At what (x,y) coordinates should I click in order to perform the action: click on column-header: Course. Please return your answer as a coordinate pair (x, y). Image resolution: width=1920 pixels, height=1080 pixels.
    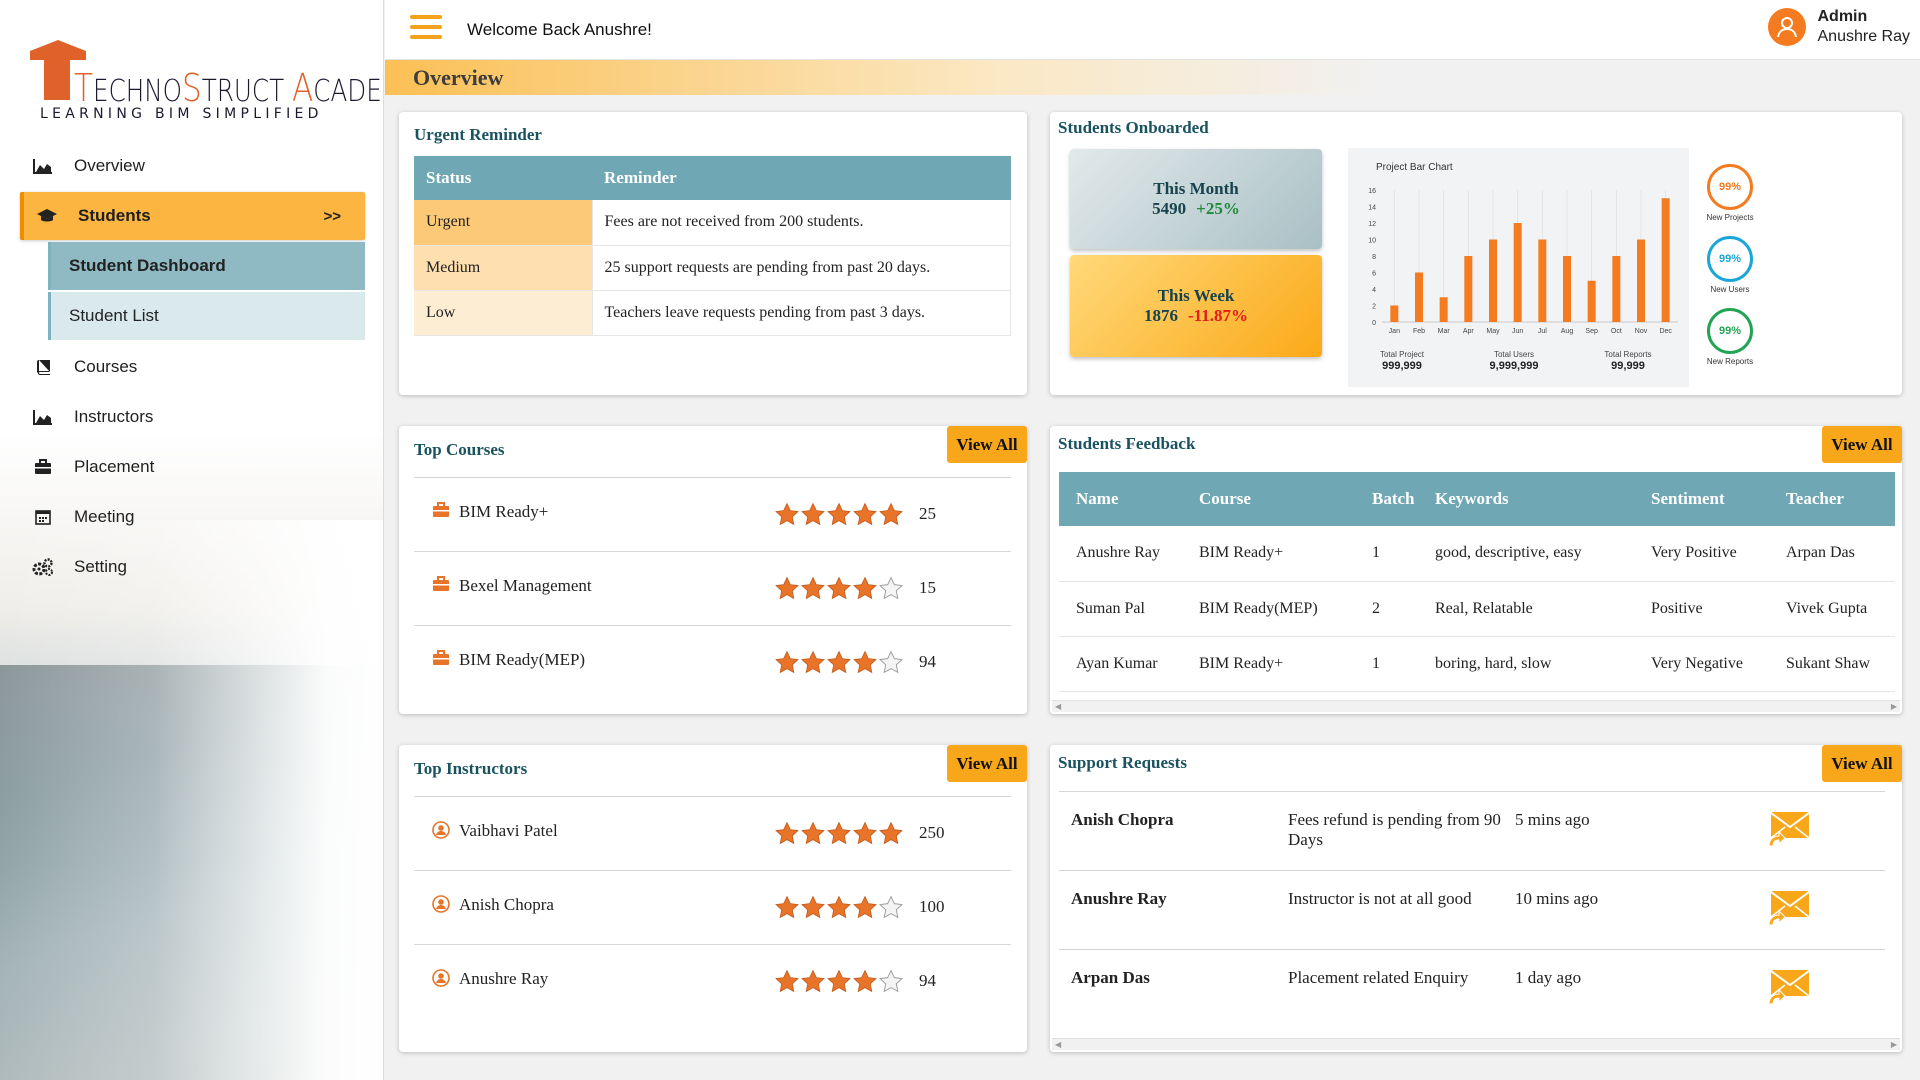
    Looking at the image, I should click on (1268, 499).